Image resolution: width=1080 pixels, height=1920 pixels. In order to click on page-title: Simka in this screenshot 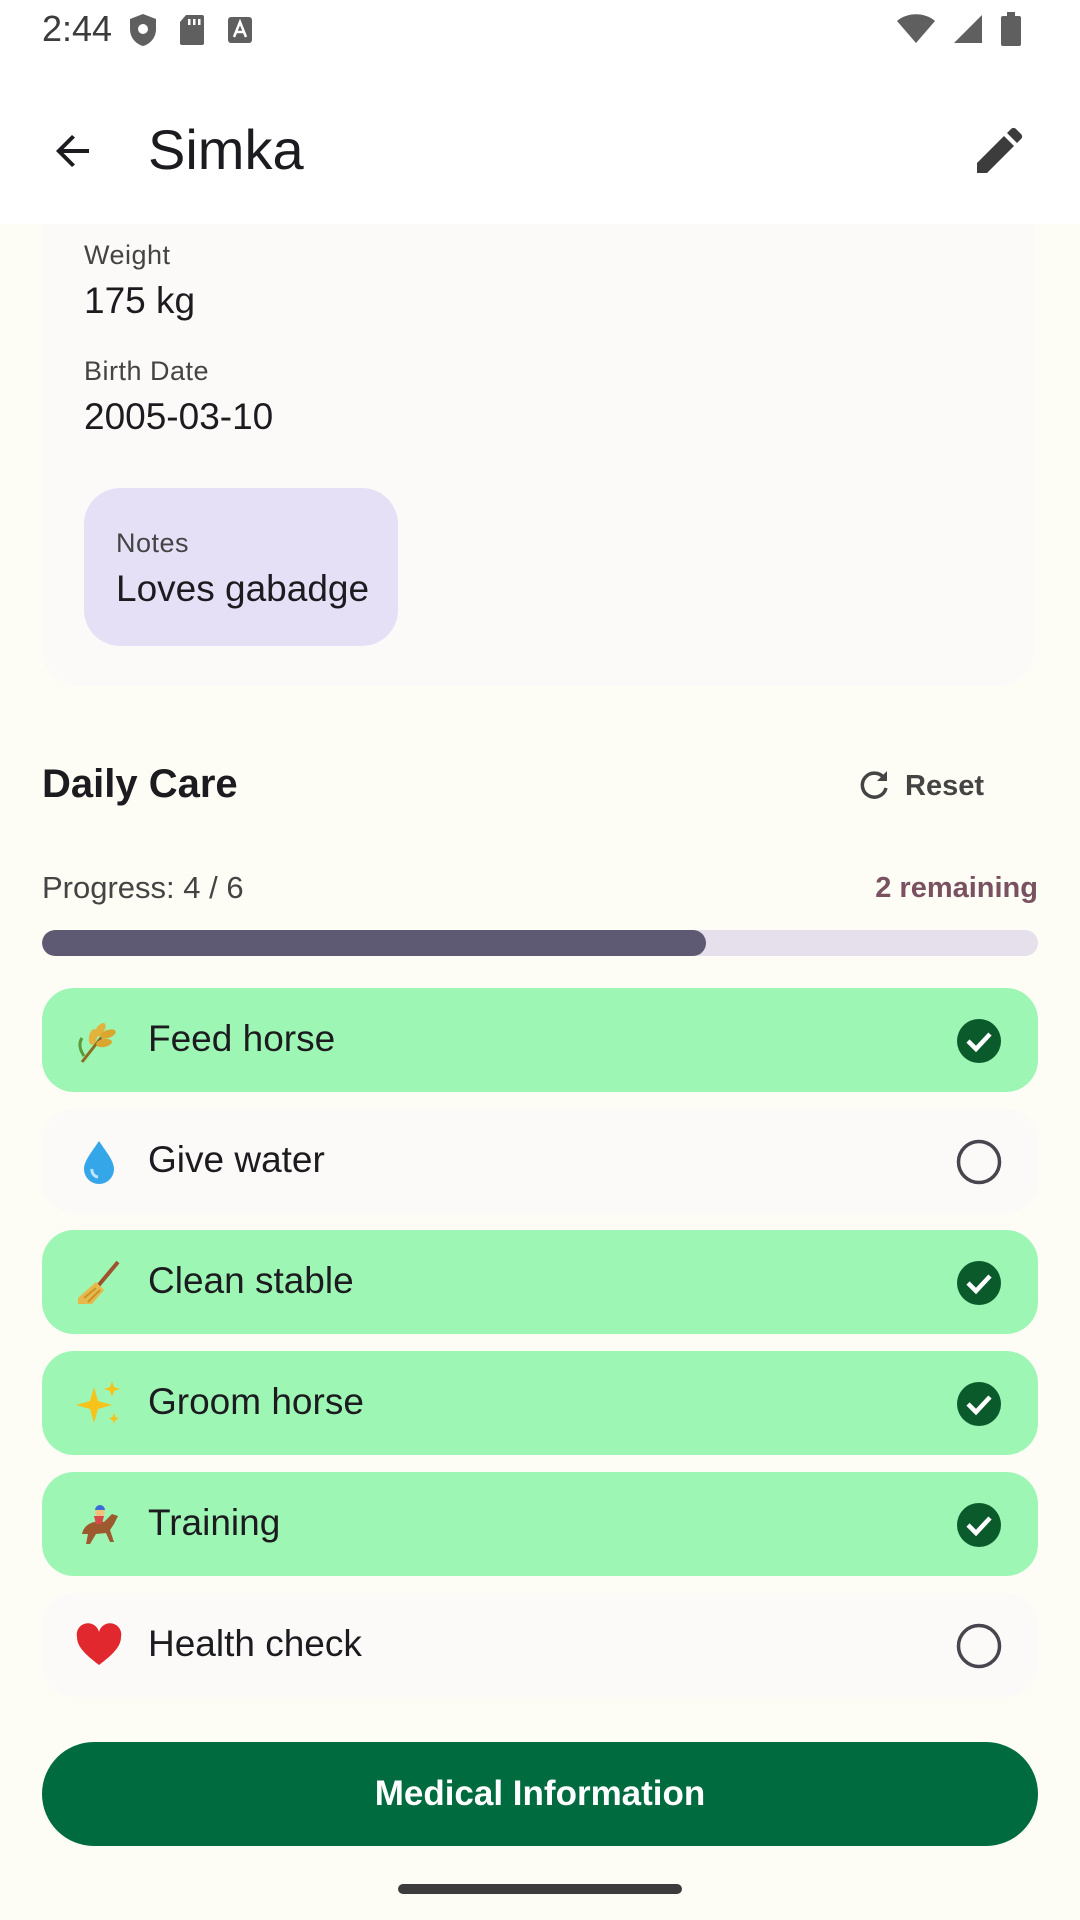, I will do `click(226, 149)`.